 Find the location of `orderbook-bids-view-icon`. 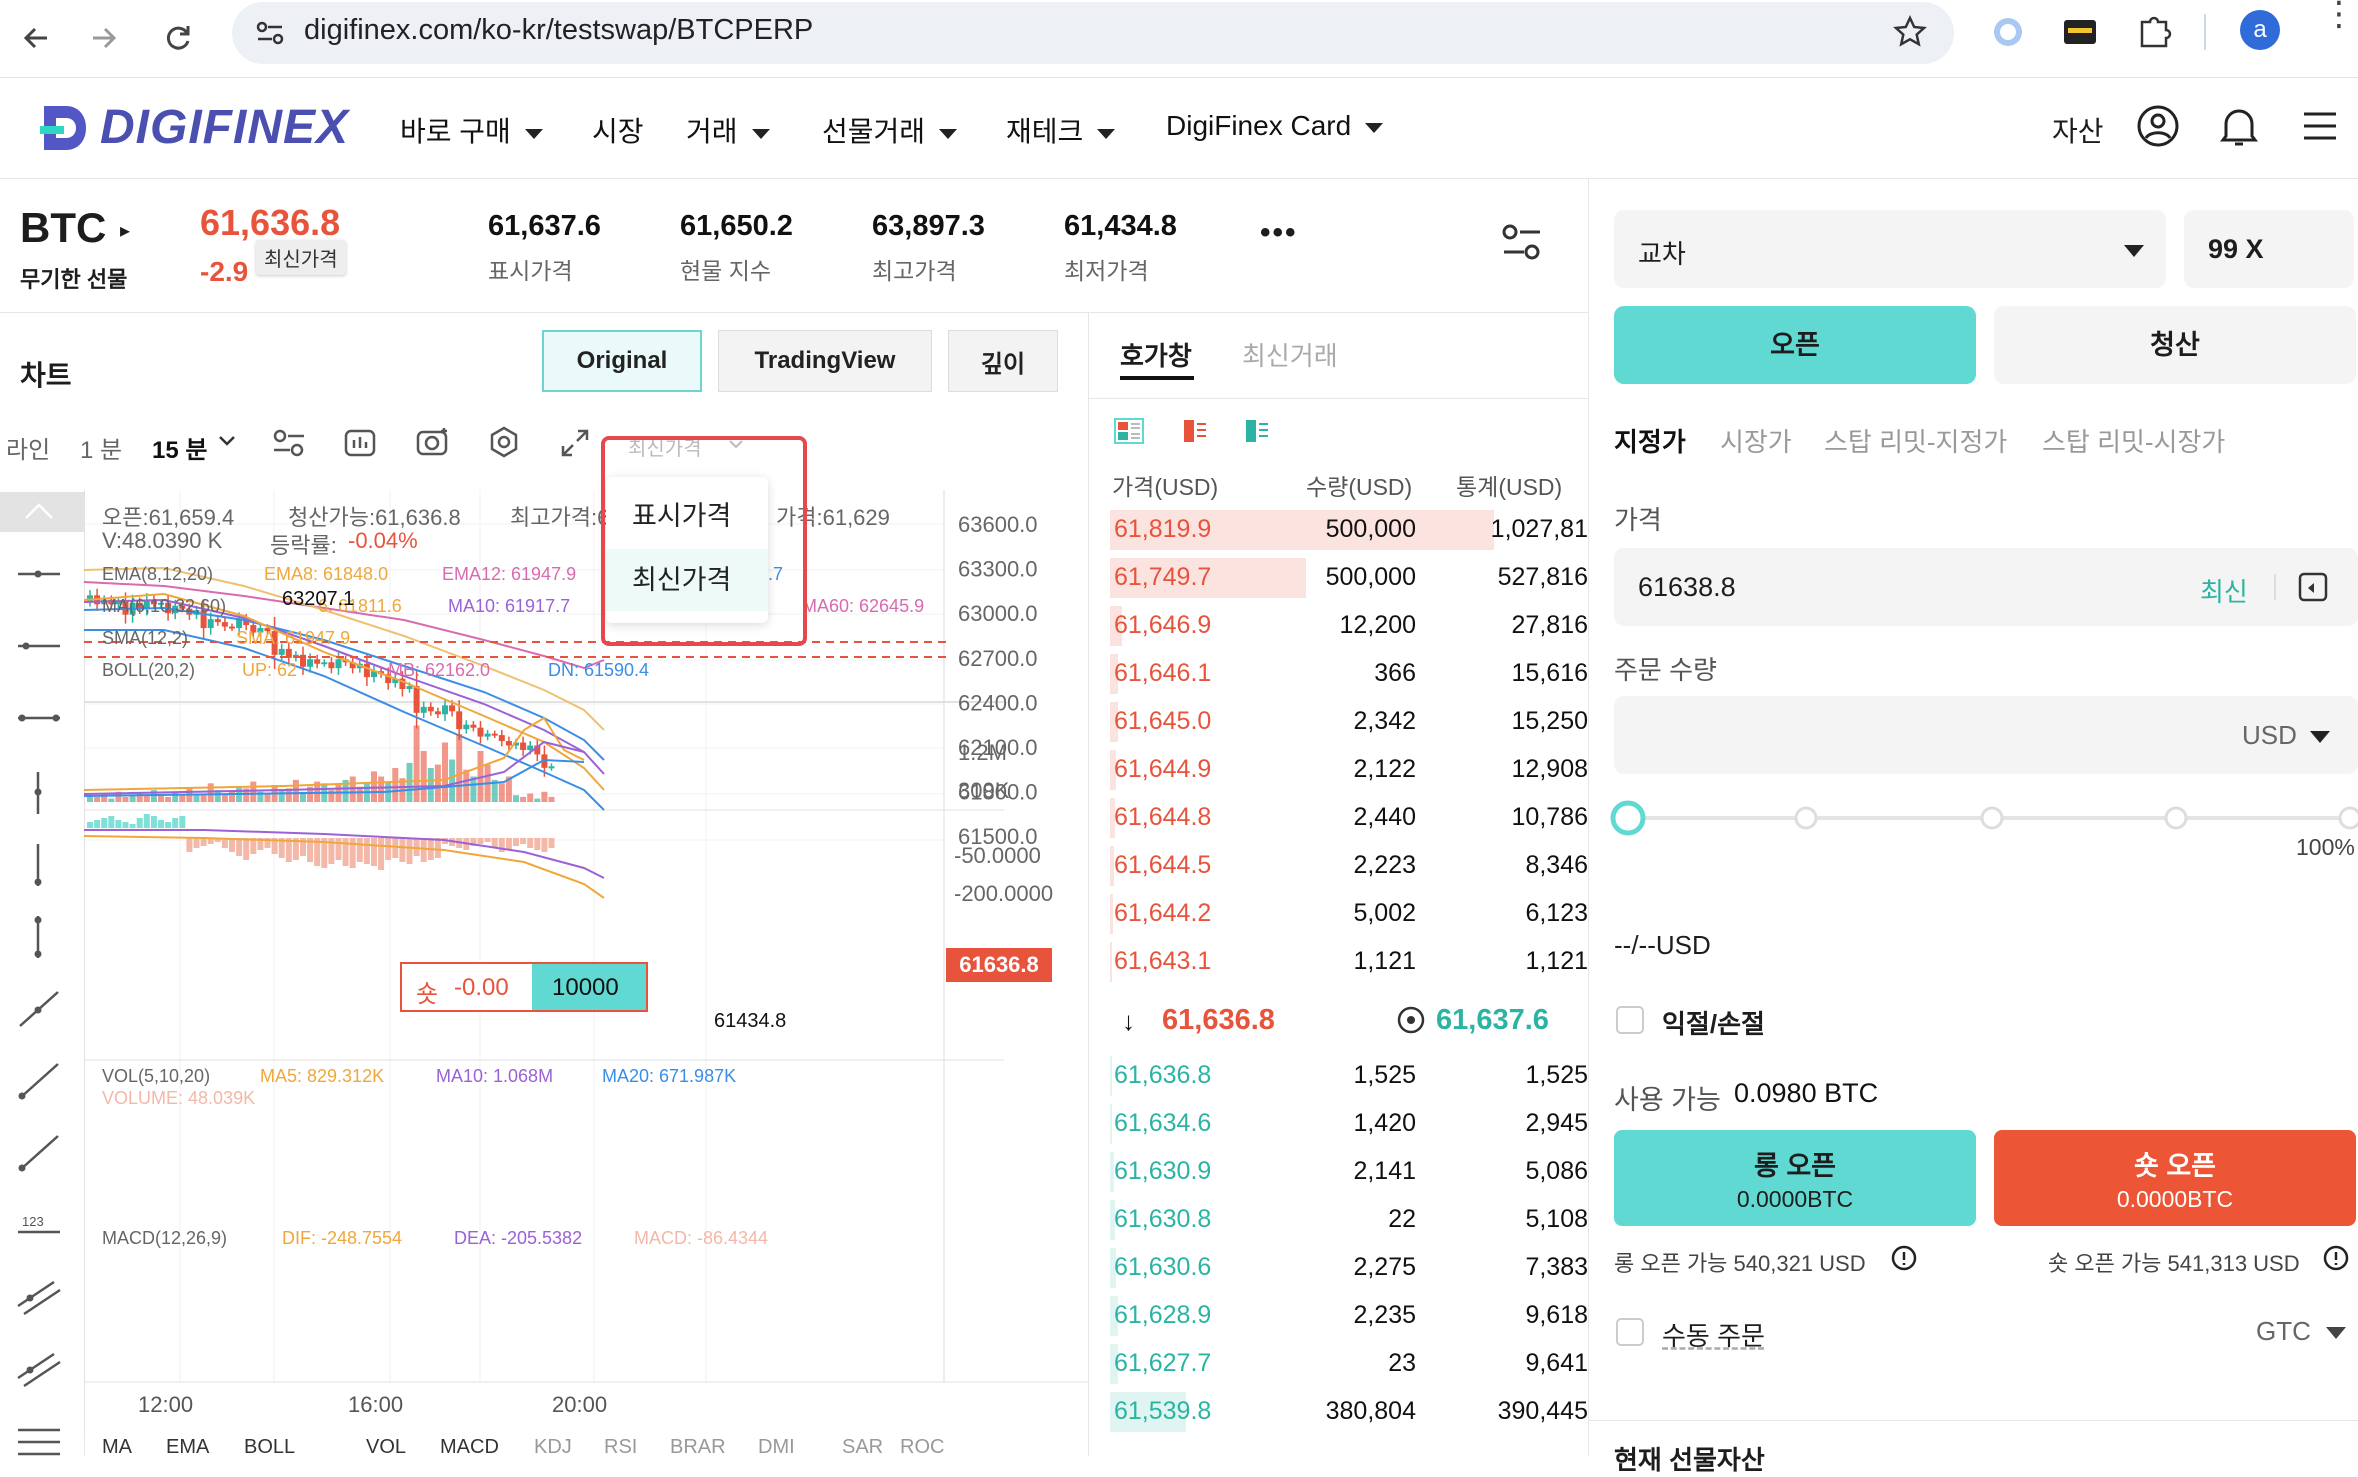

orderbook-bids-view-icon is located at coordinates (1257, 433).